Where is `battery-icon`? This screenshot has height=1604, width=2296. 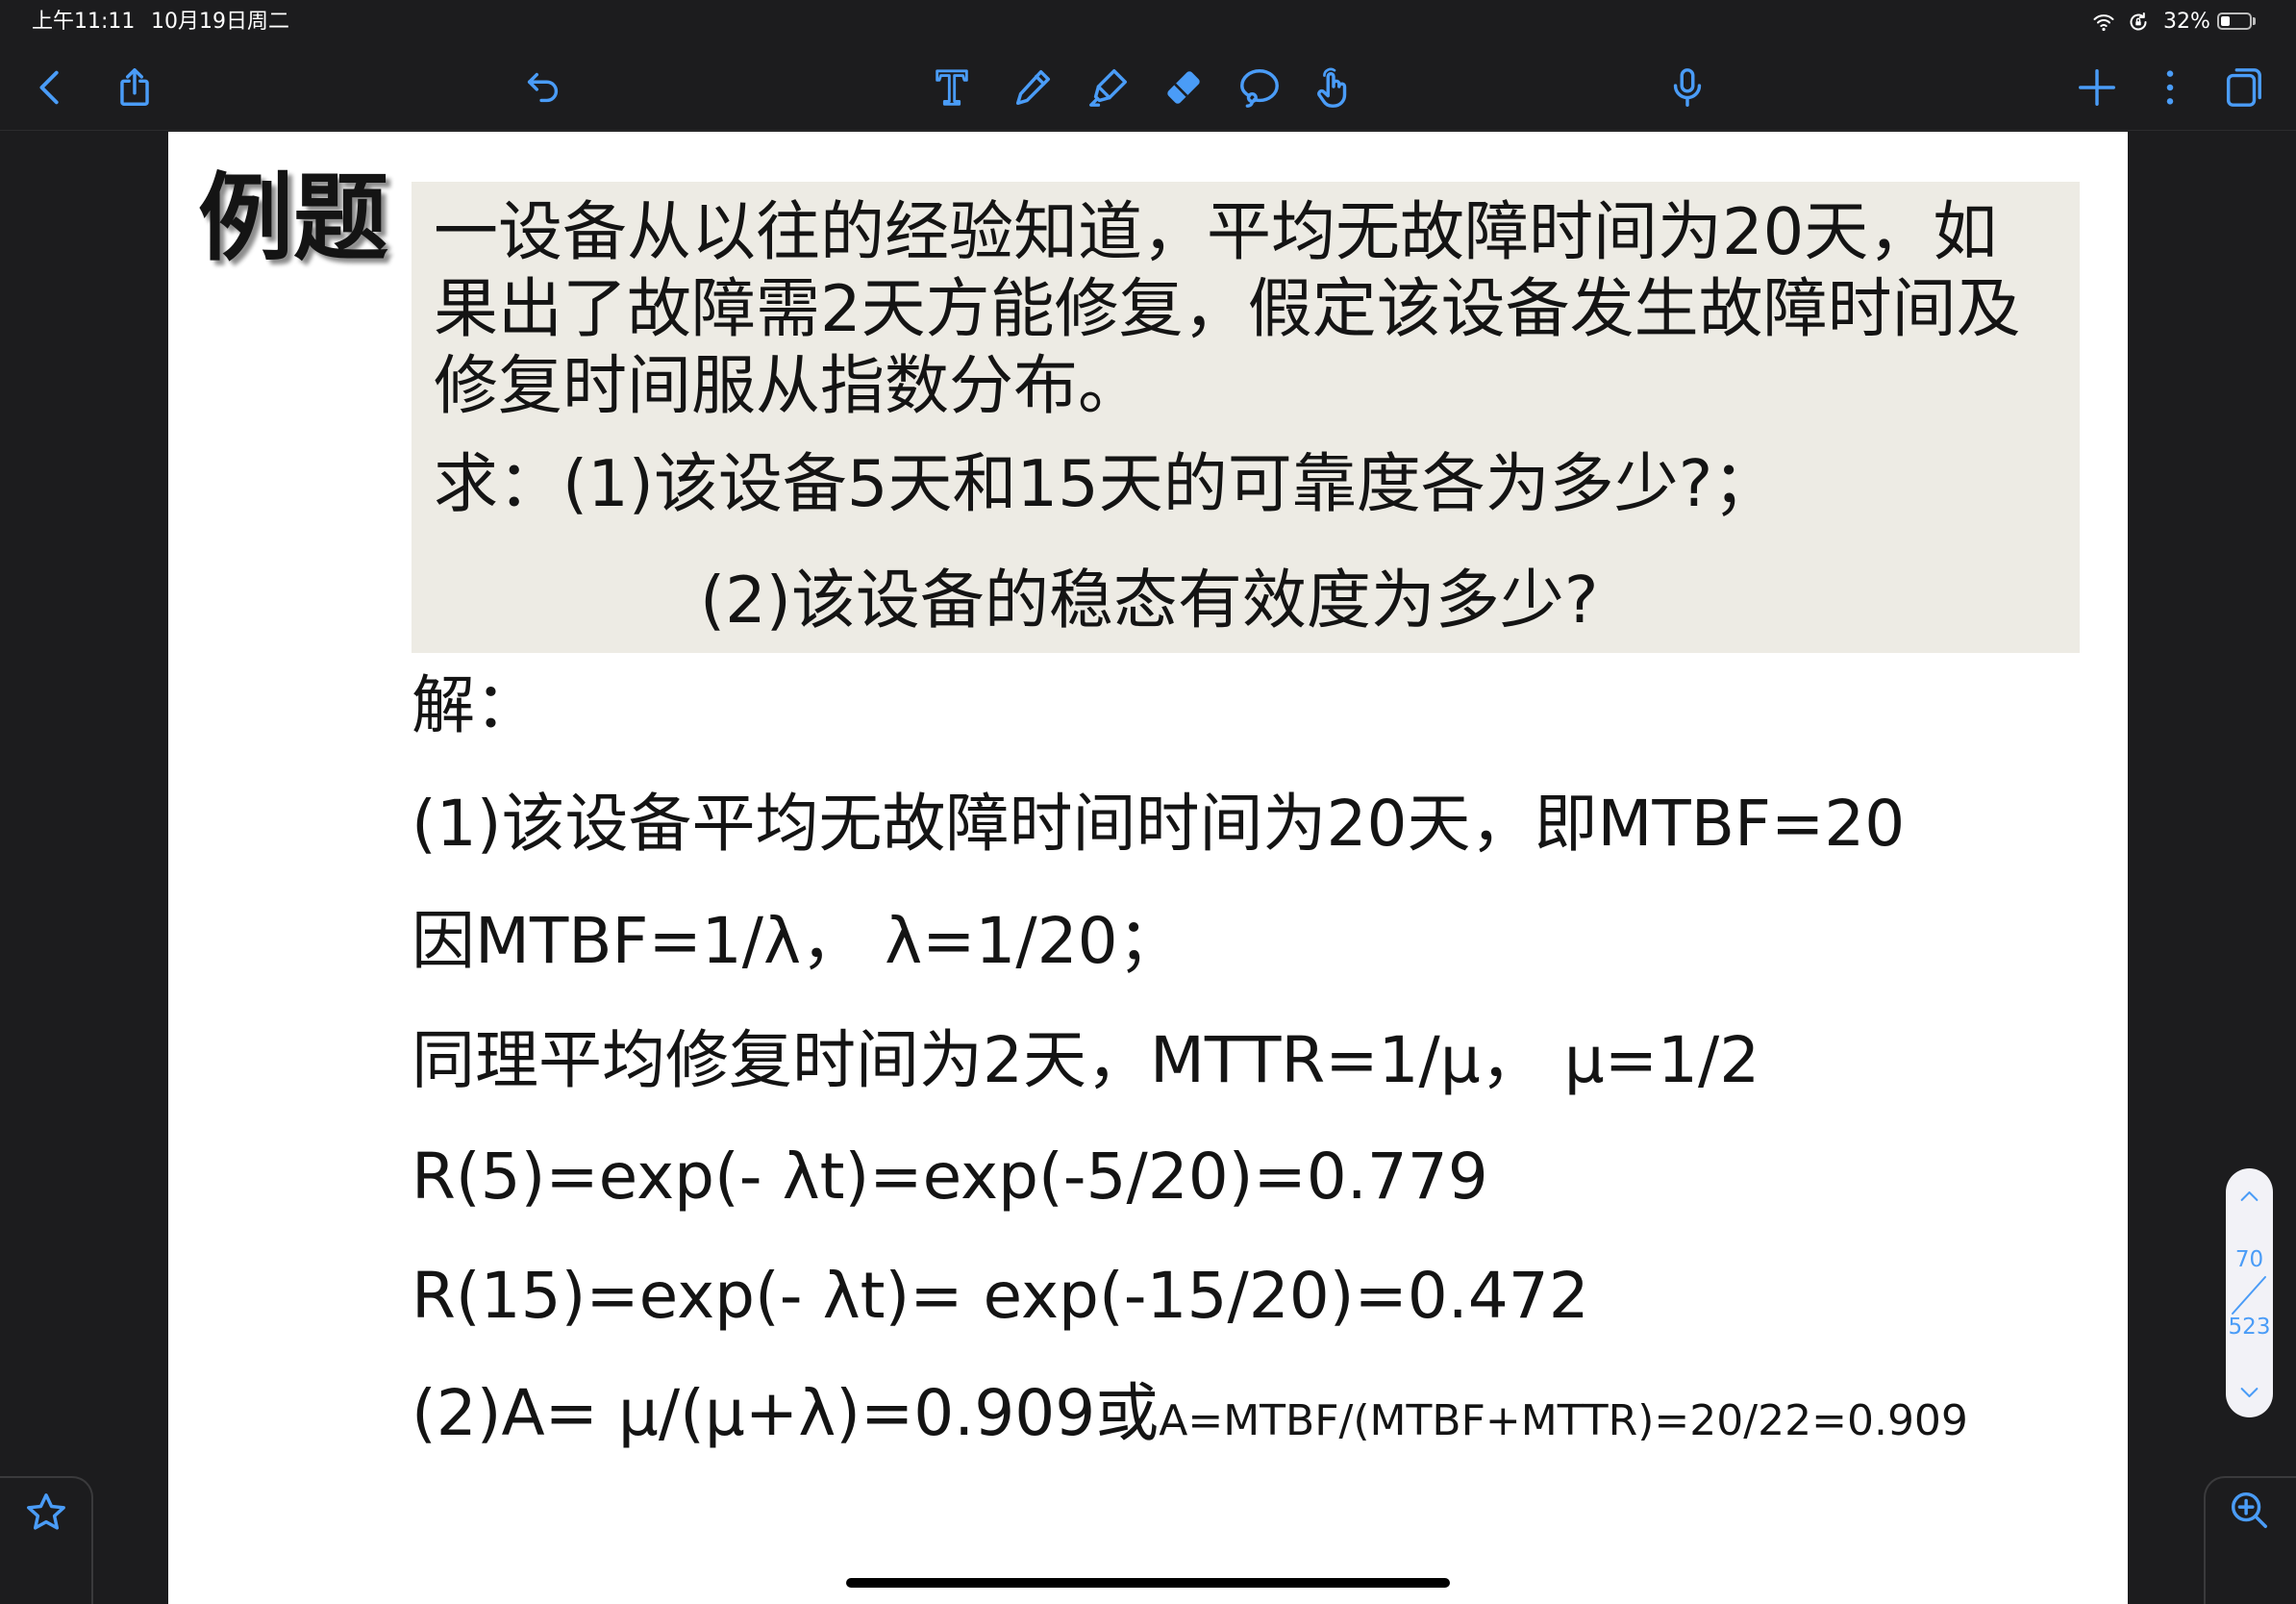 battery-icon is located at coordinates (2234, 21).